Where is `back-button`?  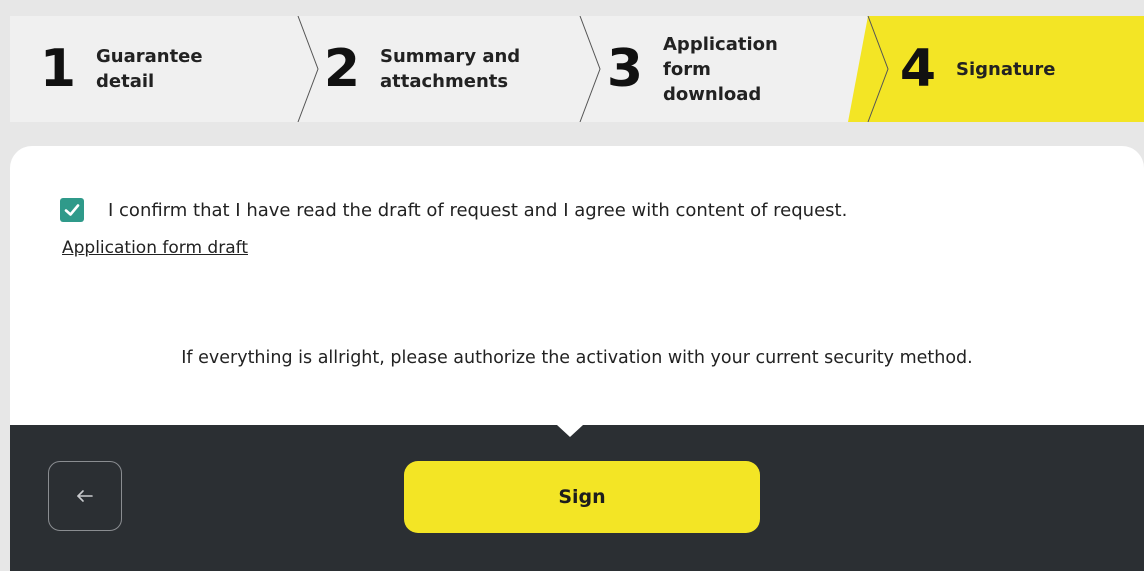
back-button is located at coordinates (85, 496).